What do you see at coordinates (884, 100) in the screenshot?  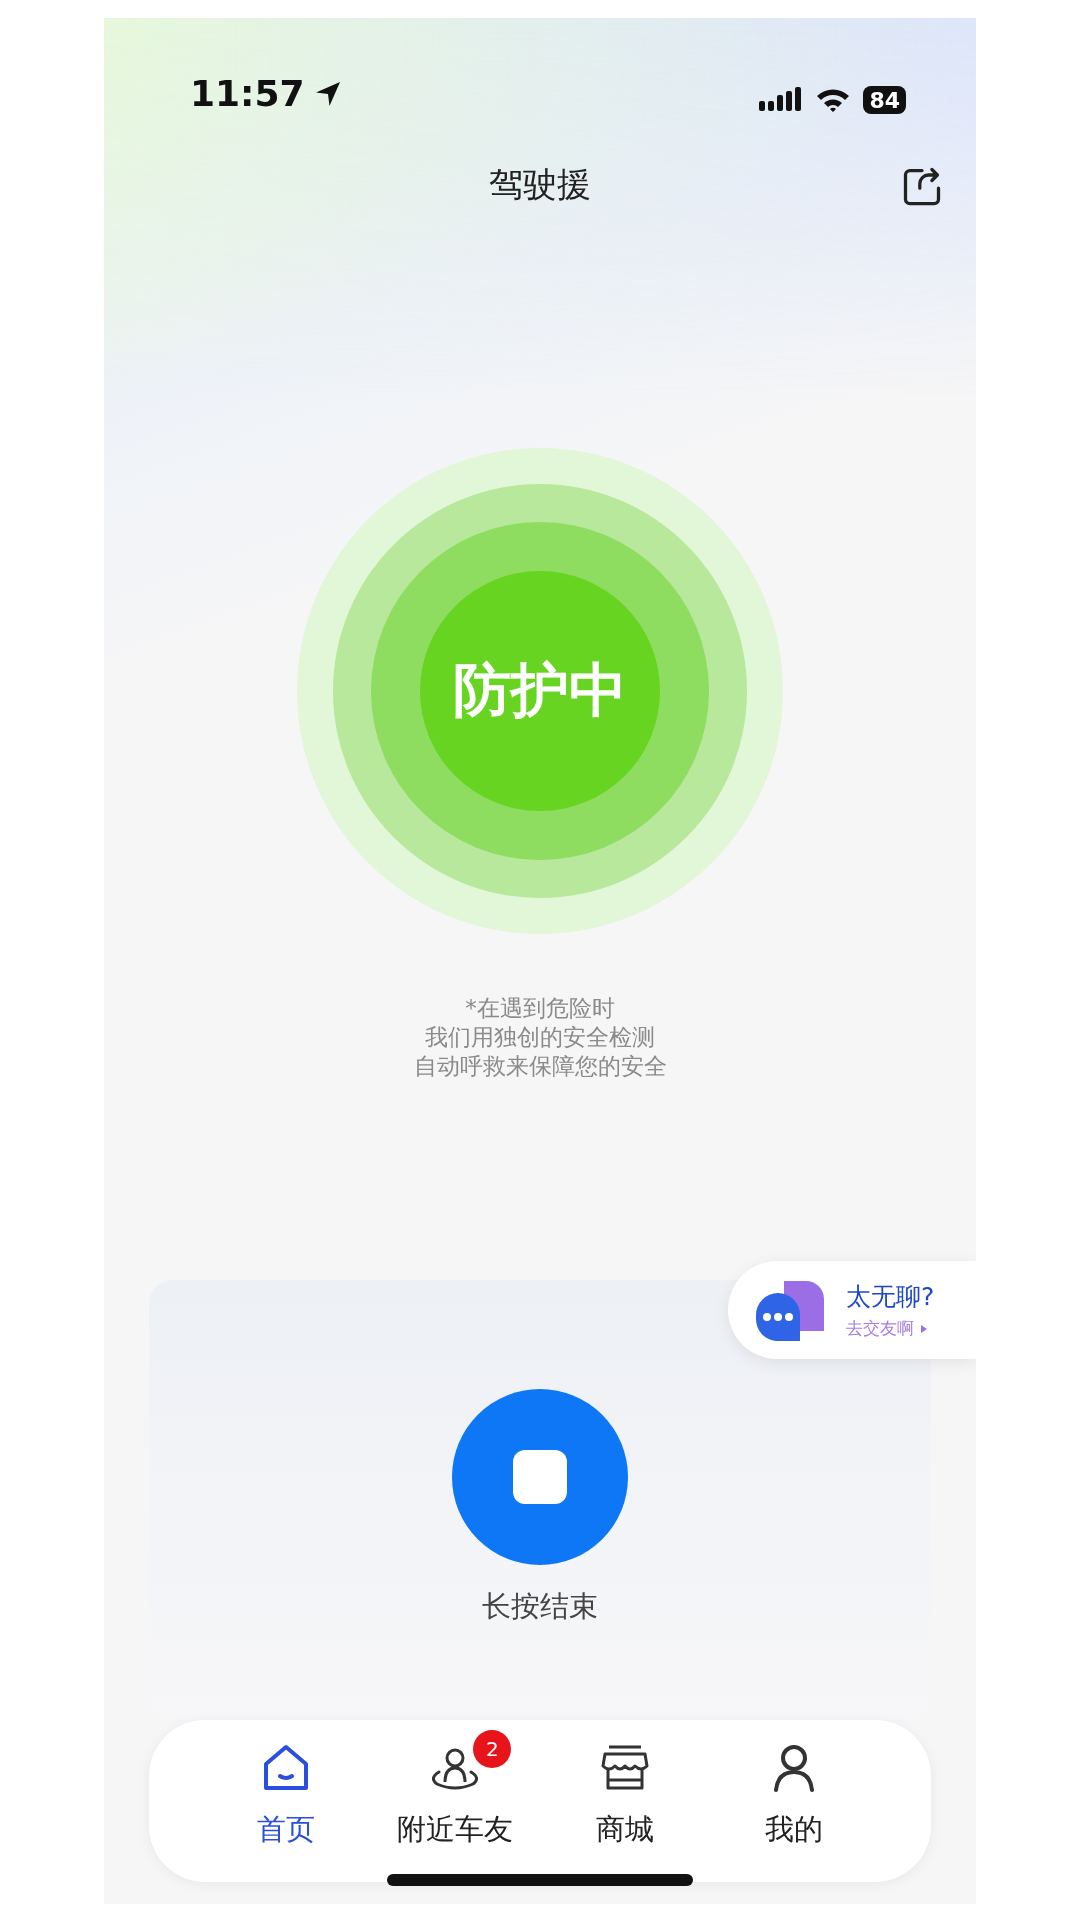 I see `battery-icon: 84` at bounding box center [884, 100].